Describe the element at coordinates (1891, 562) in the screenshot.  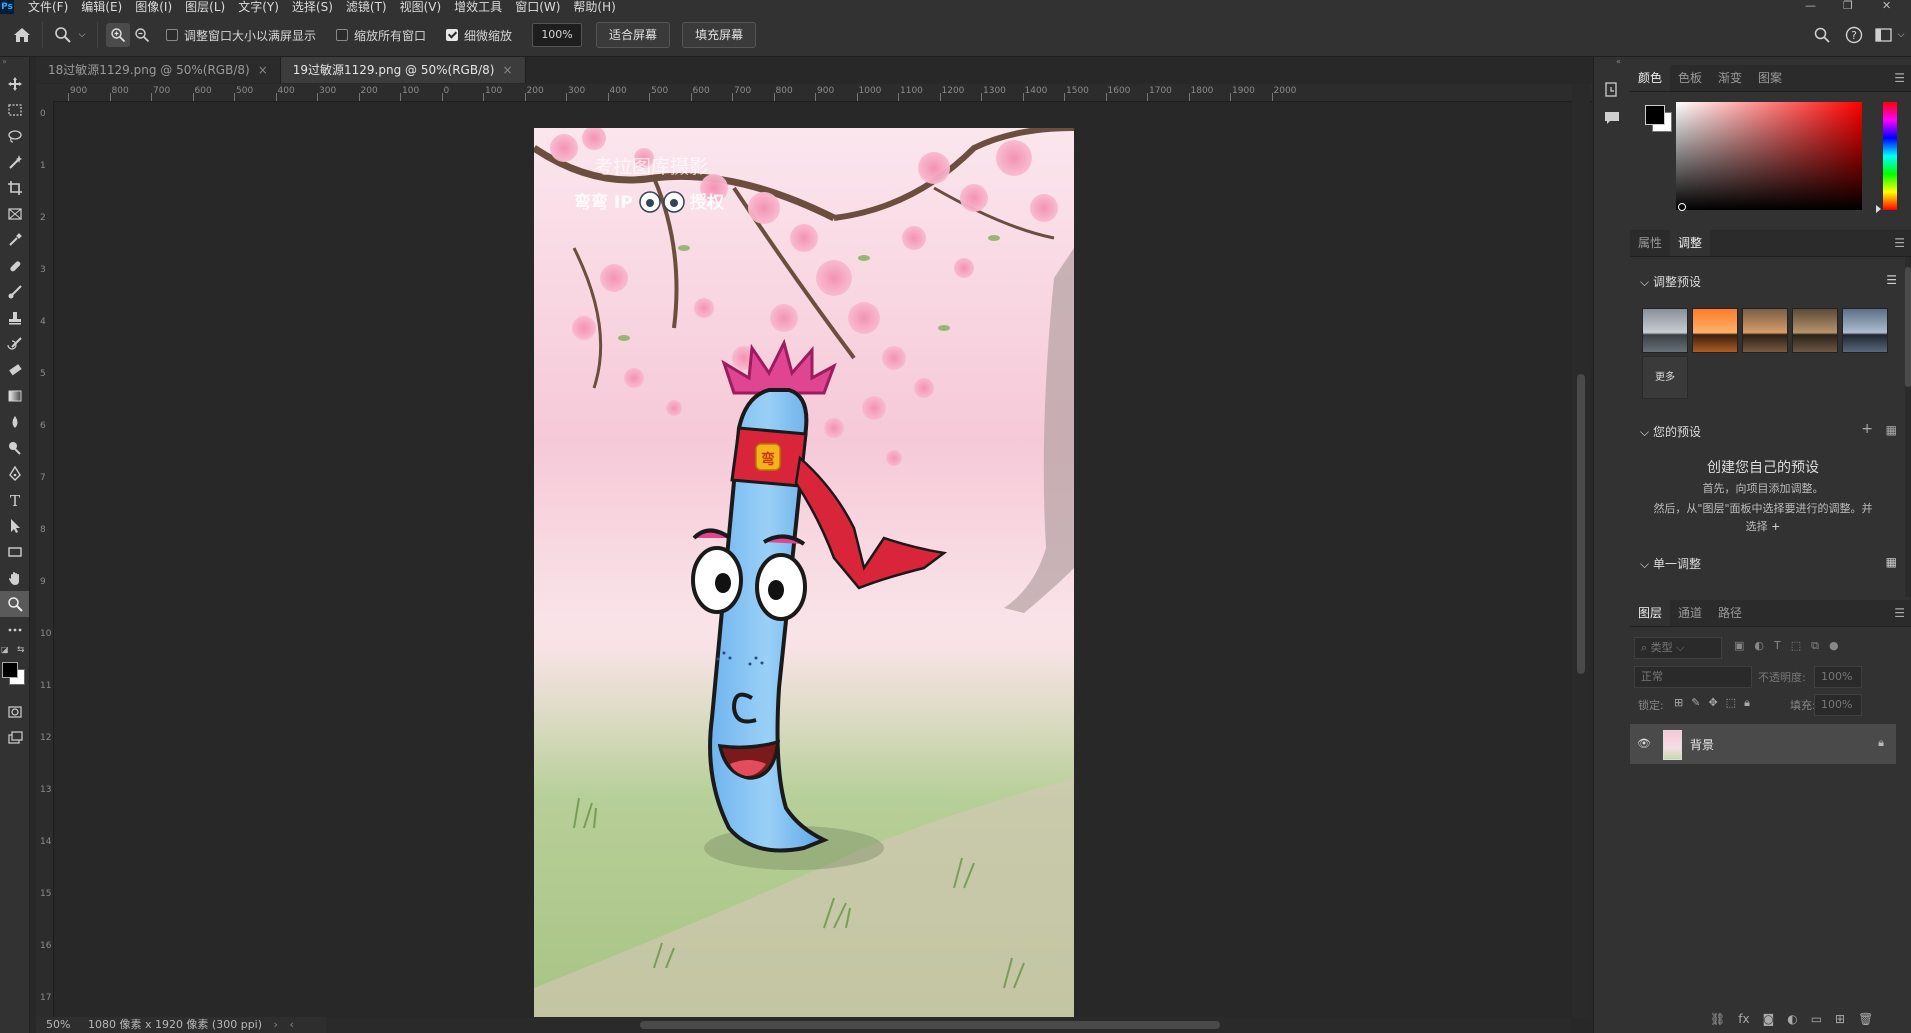
I see `single-adjust-grid-icon: ▦` at that location.